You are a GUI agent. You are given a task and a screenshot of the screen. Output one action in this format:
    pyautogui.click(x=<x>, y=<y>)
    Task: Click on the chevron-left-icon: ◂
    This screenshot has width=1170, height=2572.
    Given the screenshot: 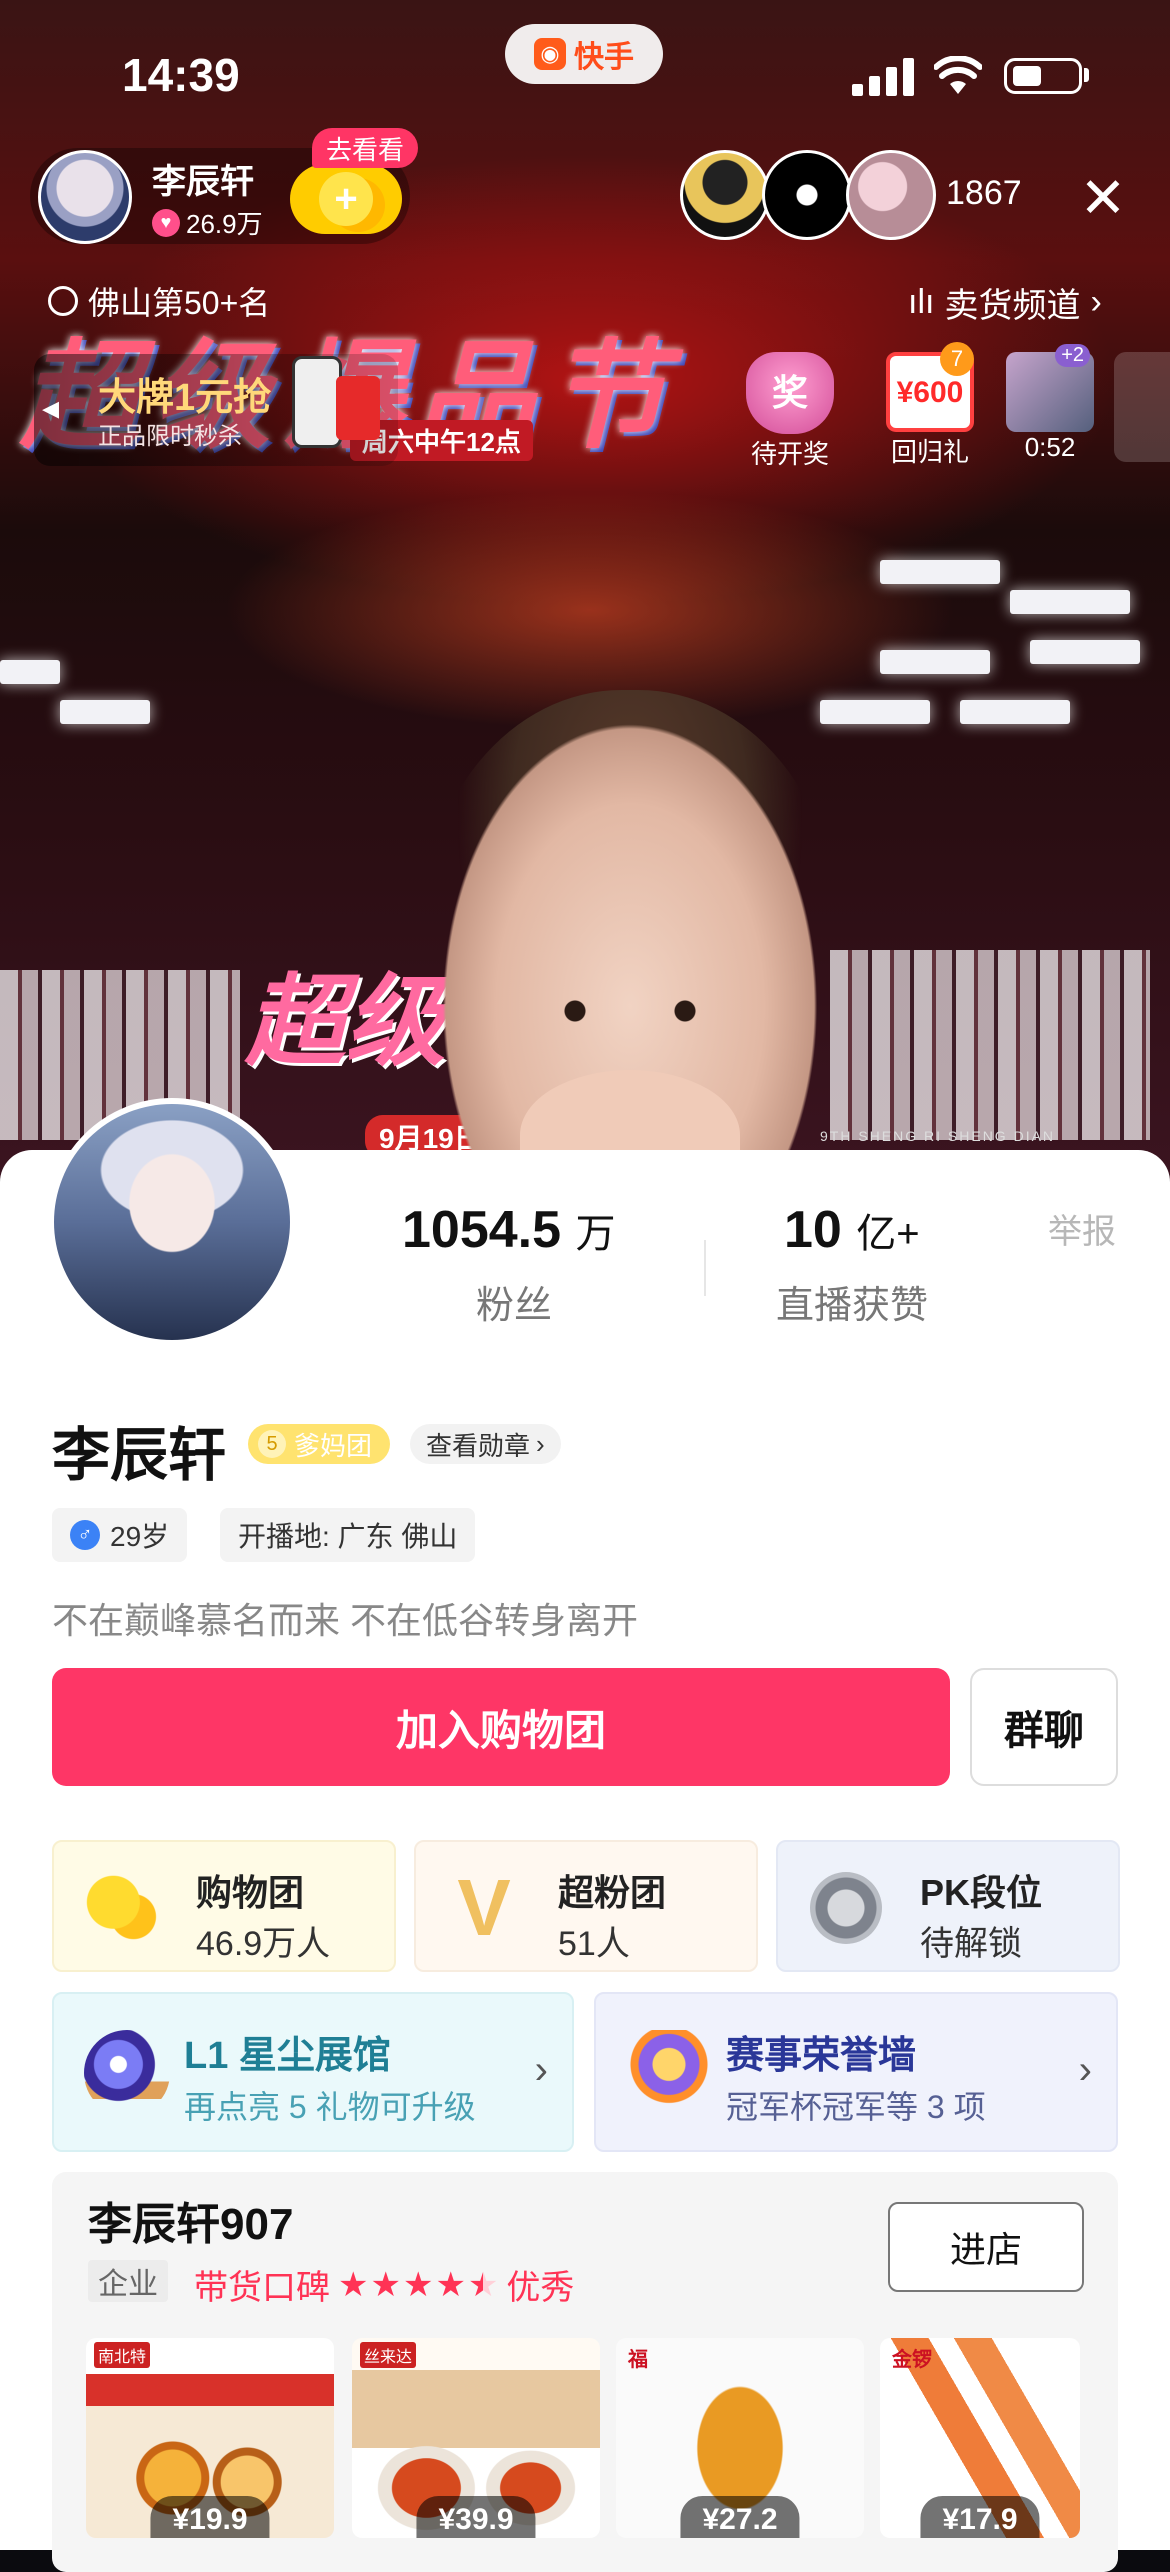 What is the action you would take?
    pyautogui.click(x=50, y=408)
    